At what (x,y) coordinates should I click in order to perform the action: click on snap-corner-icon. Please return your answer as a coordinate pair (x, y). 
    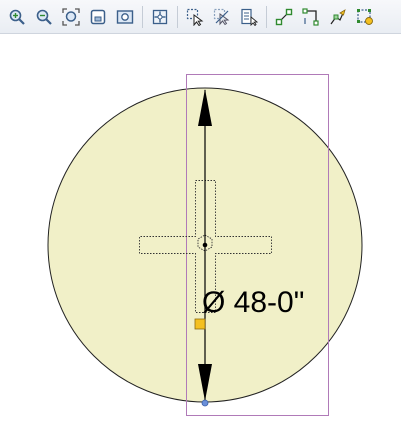
    Looking at the image, I should click on (310, 16).